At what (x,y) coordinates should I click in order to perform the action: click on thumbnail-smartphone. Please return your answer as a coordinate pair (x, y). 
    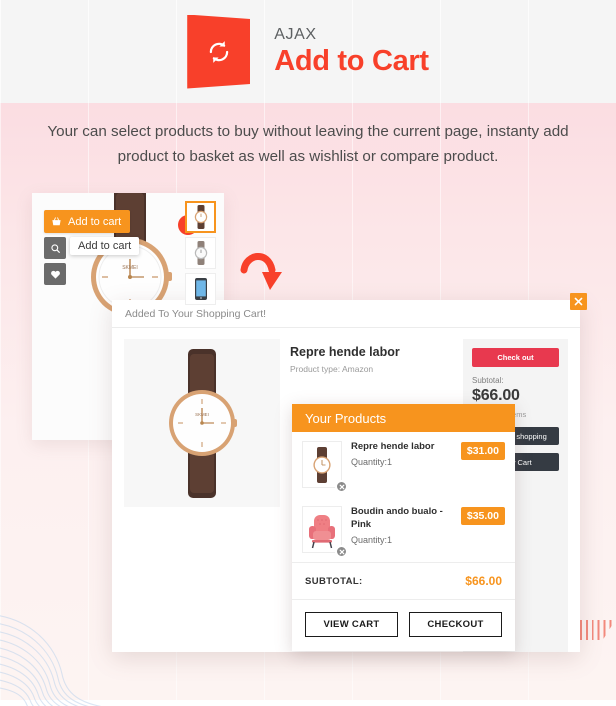
    Looking at the image, I should click on (200, 289).